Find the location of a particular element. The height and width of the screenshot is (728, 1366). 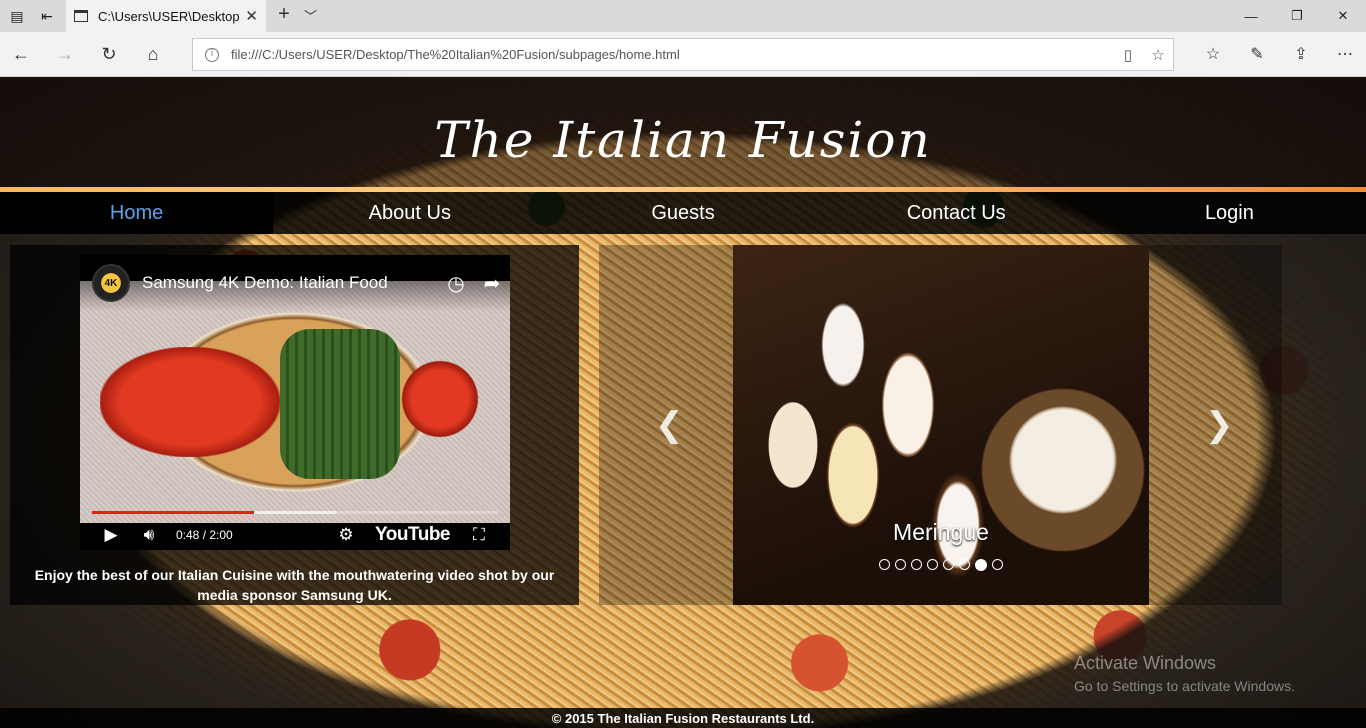

nav-guests: Guests is located at coordinates (682, 213).